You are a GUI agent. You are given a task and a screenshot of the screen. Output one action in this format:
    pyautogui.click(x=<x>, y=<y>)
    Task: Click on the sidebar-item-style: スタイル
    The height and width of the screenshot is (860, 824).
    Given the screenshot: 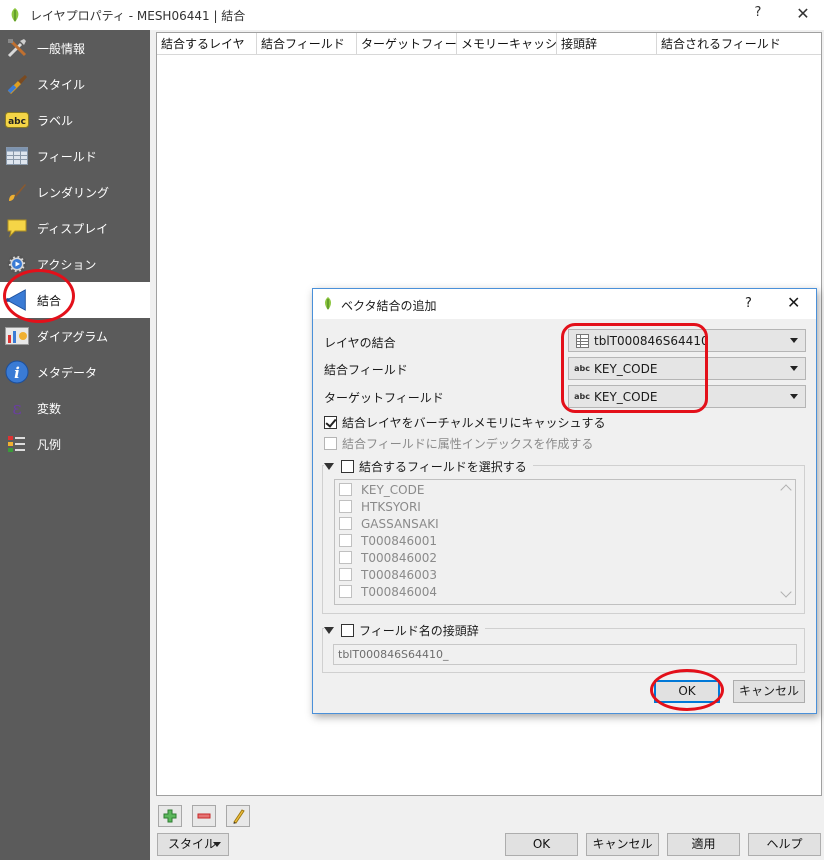 What is the action you would take?
    pyautogui.click(x=75, y=84)
    